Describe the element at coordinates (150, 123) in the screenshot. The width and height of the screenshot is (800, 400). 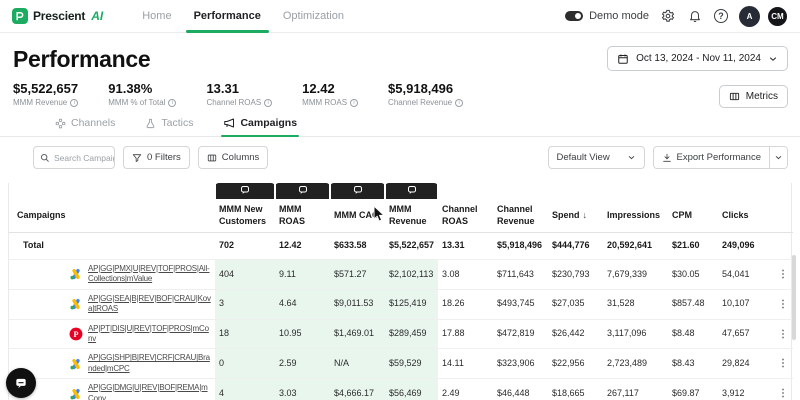
I see `tactics-flask-icon` at that location.